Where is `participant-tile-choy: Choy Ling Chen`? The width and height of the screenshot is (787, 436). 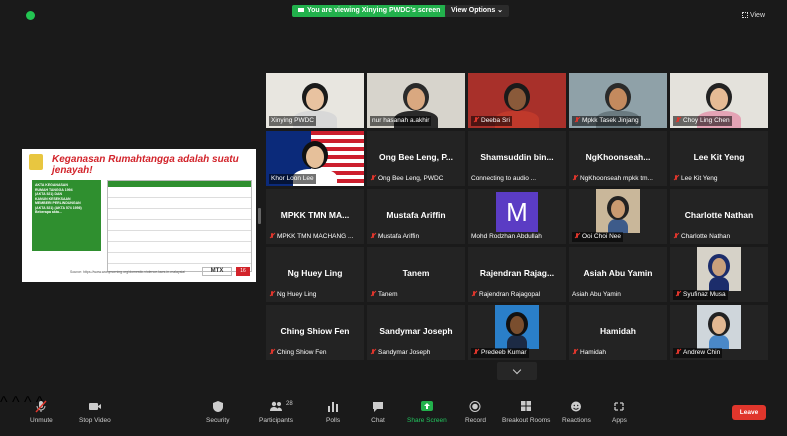
participant-tile-choy: Choy Ling Chen is located at coordinates (719, 100).